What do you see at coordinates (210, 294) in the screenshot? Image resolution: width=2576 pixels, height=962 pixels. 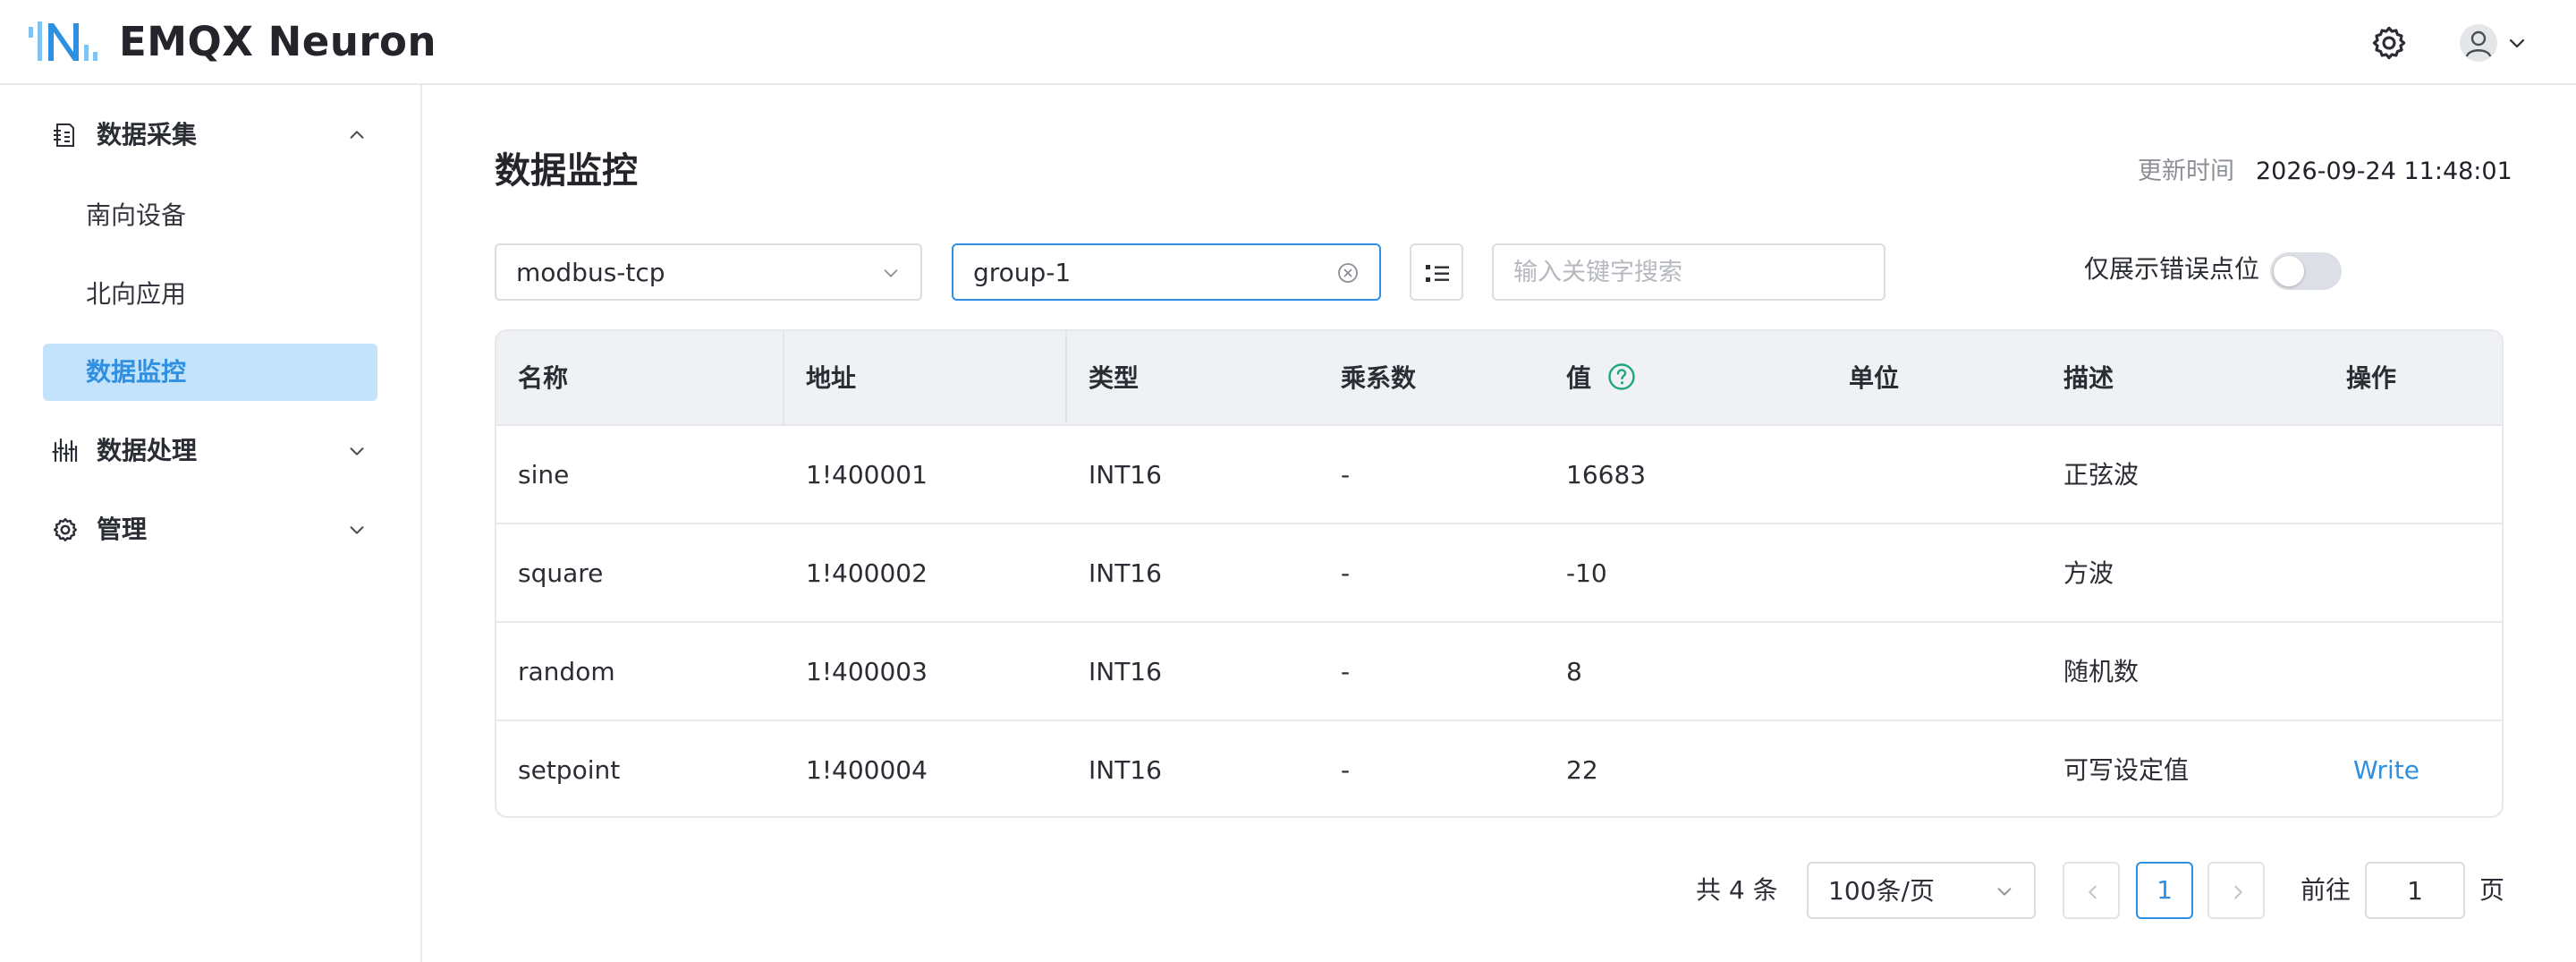 I see `sidebar-item-north-apps: 北向应用` at bounding box center [210, 294].